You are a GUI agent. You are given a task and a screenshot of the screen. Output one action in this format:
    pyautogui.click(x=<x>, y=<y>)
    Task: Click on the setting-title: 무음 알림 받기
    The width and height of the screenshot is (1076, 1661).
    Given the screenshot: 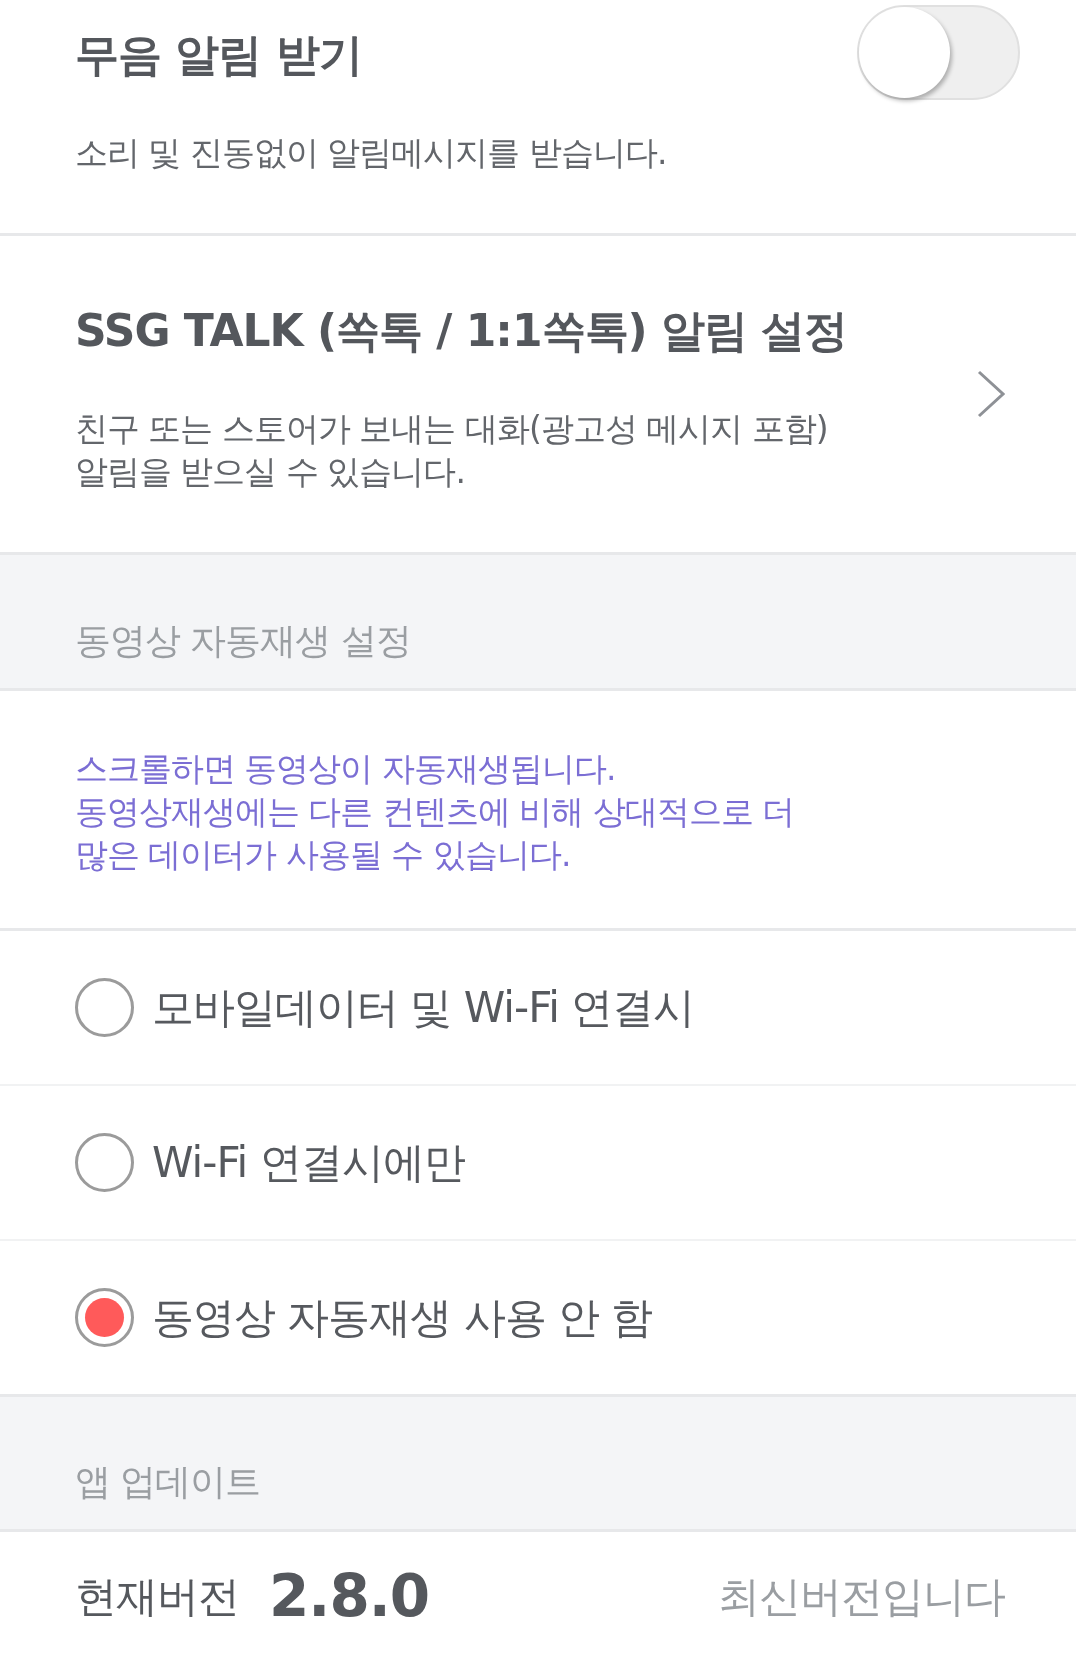 What is the action you would take?
    pyautogui.click(x=219, y=55)
    